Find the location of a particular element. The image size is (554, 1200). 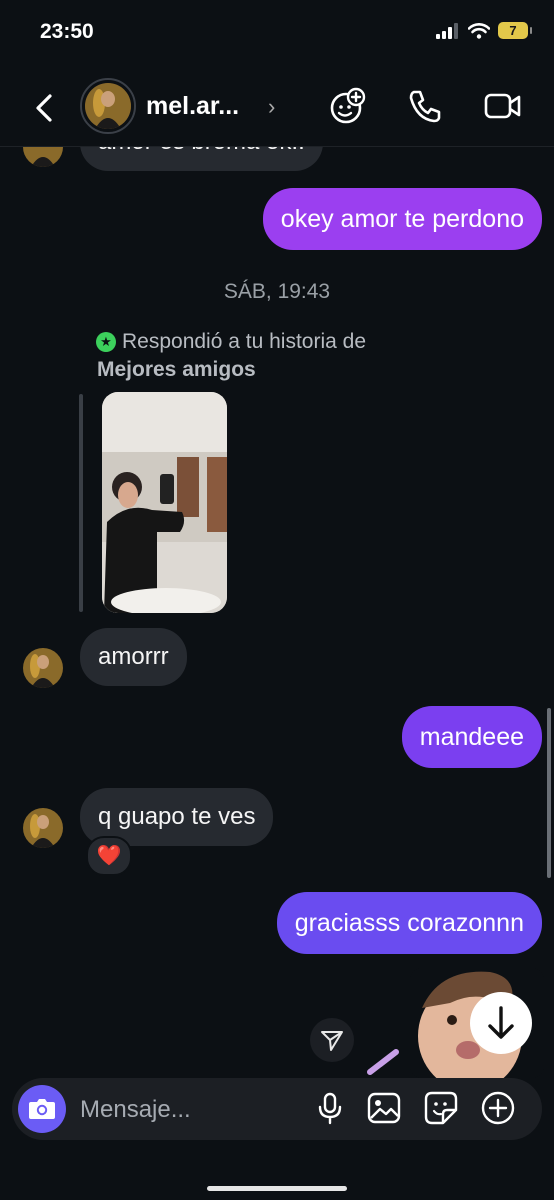

comb-sticker-icon is located at coordinates (384, 1061).